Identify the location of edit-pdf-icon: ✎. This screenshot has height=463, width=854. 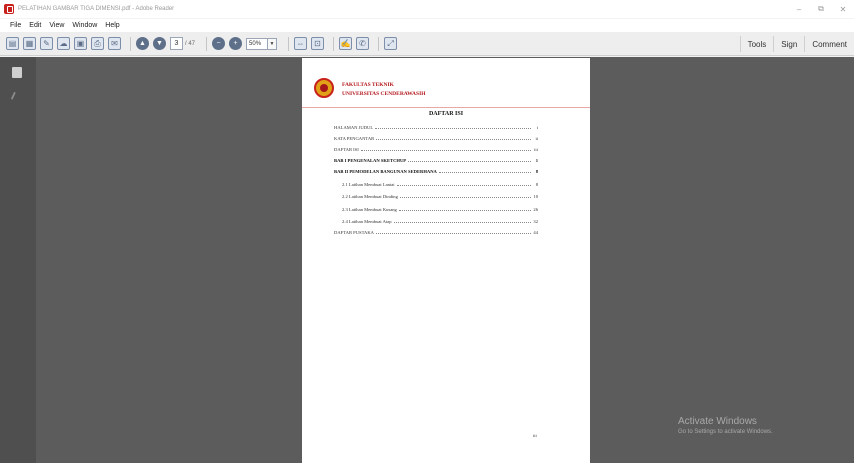
(46, 43).